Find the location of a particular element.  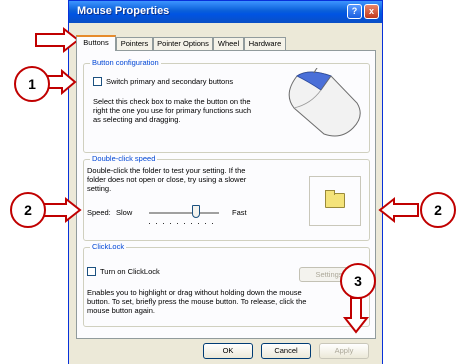

callout-2-left: 2 is located at coordinates (28, 210).